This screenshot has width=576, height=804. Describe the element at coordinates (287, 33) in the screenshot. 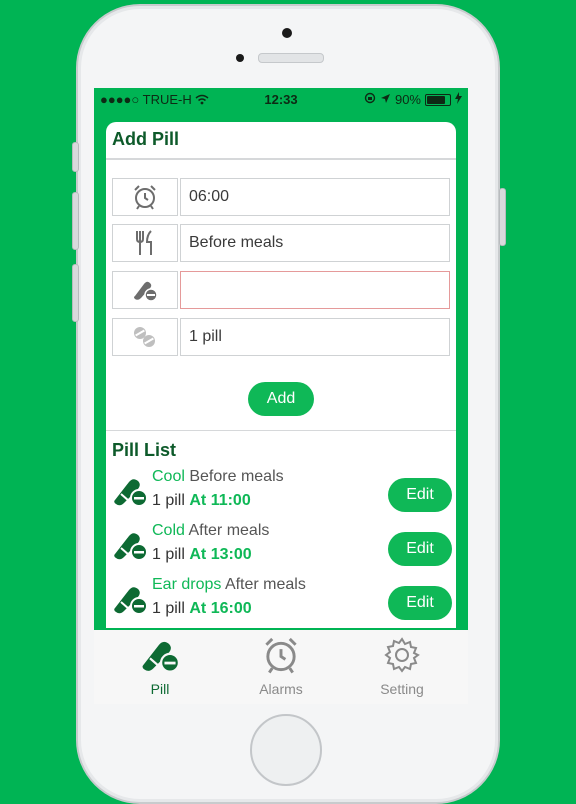

I see `front-camera` at that location.